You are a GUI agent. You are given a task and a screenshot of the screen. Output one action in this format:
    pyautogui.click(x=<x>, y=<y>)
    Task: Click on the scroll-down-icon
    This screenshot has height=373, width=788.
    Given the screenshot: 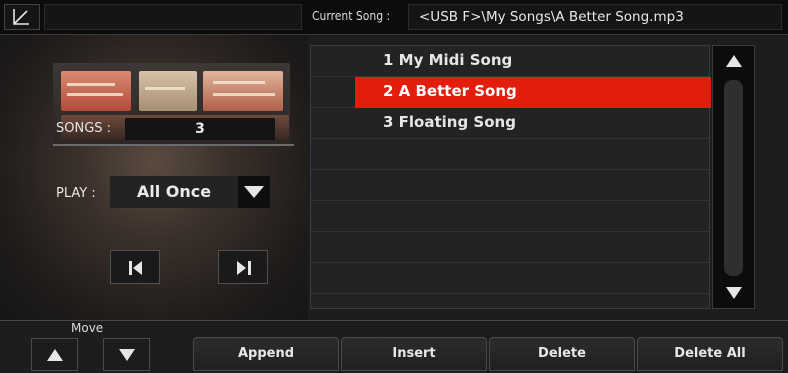 What is the action you would take?
    pyautogui.click(x=734, y=293)
    